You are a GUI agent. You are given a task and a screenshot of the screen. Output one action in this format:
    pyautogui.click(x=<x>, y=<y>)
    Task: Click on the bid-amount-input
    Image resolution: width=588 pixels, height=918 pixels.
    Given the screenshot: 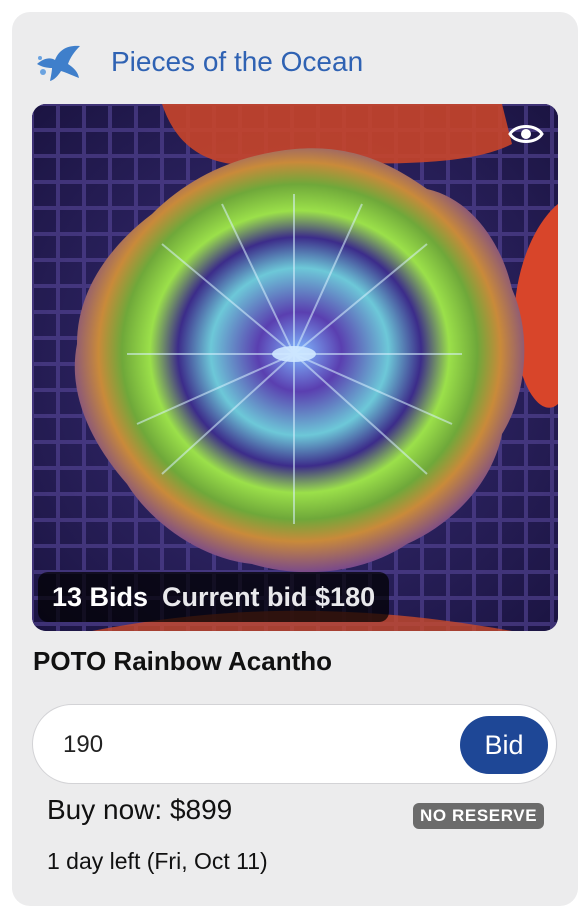 What is the action you would take?
    pyautogui.click(x=253, y=745)
    